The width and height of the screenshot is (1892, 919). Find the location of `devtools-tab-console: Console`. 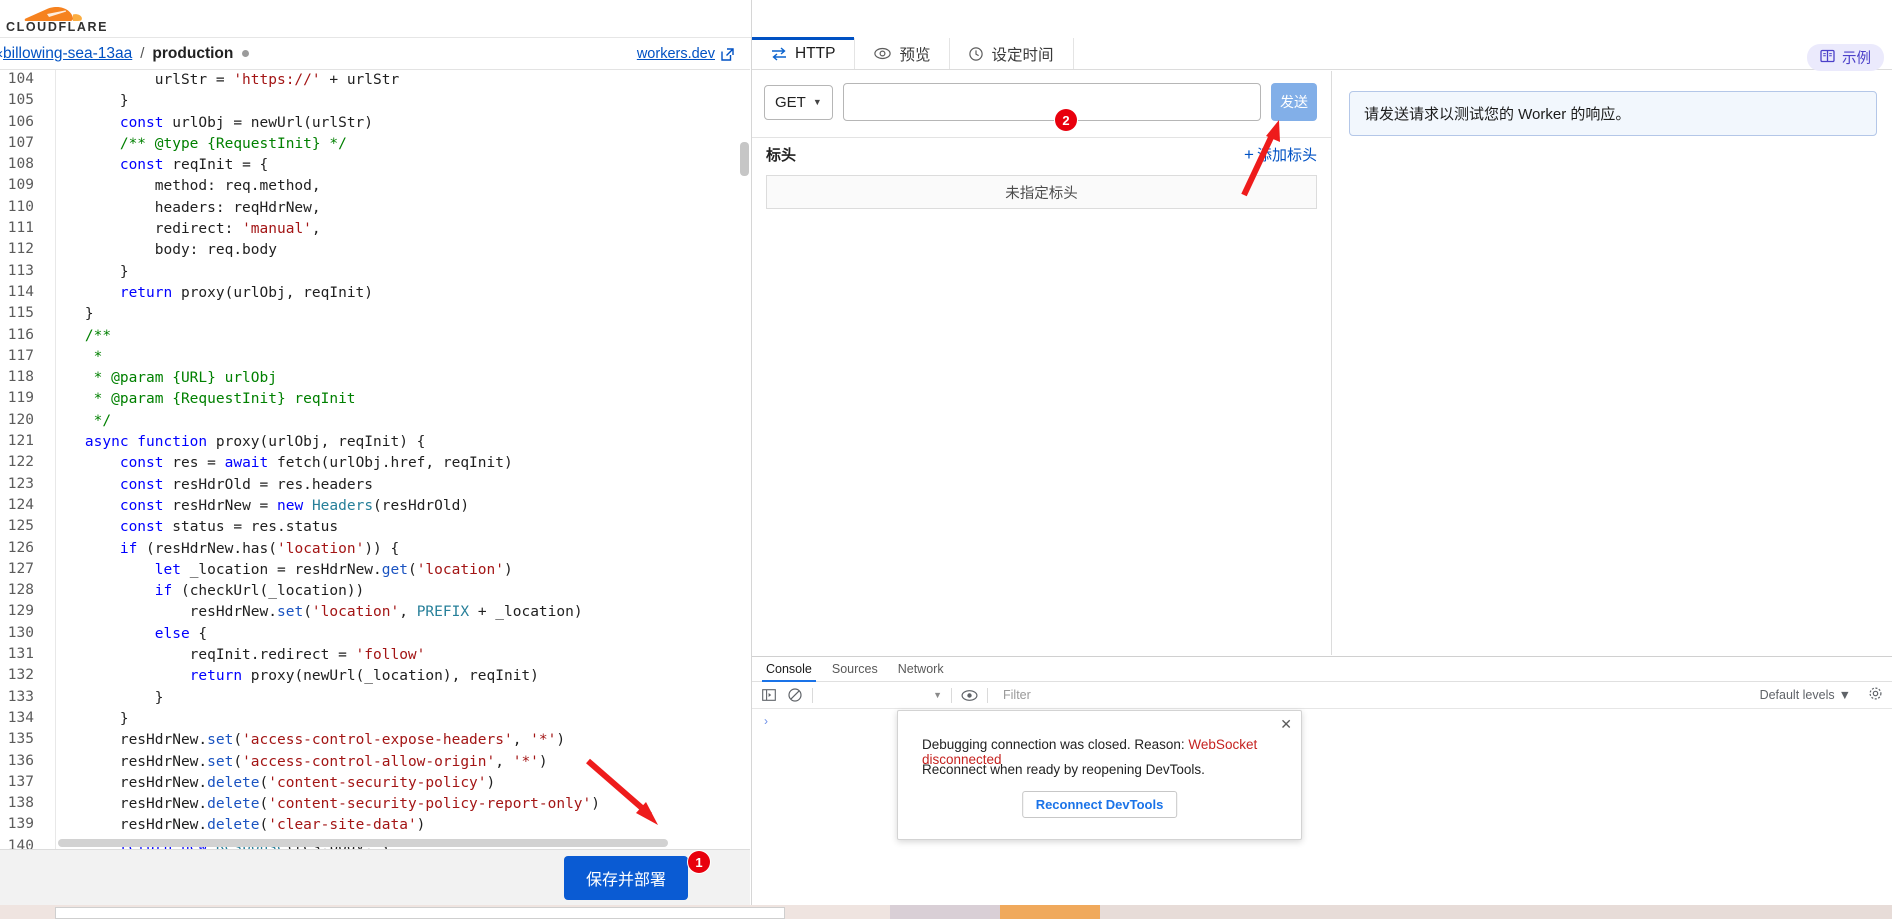

devtools-tab-console: Console is located at coordinates (789, 669).